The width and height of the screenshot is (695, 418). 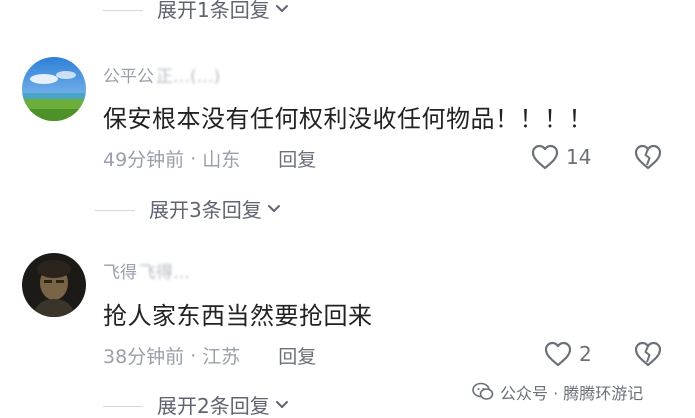 I want to click on comment-text: 保安根本没有任何权利没收任何物品！！！！, so click(x=348, y=119).